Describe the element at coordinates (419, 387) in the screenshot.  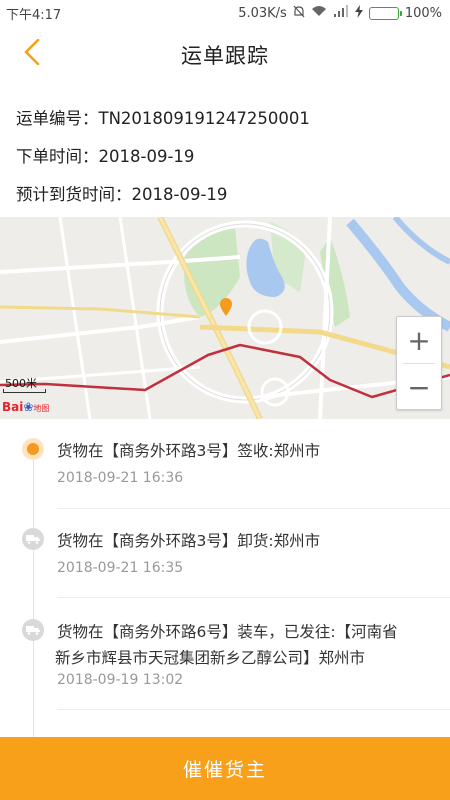
I see `zoom-out-button: −` at that location.